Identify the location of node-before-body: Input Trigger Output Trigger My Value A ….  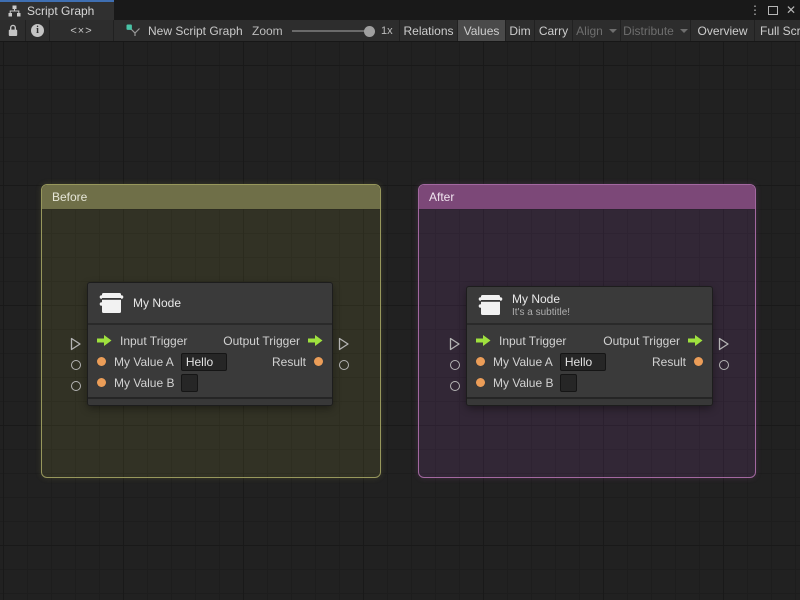
(210, 361).